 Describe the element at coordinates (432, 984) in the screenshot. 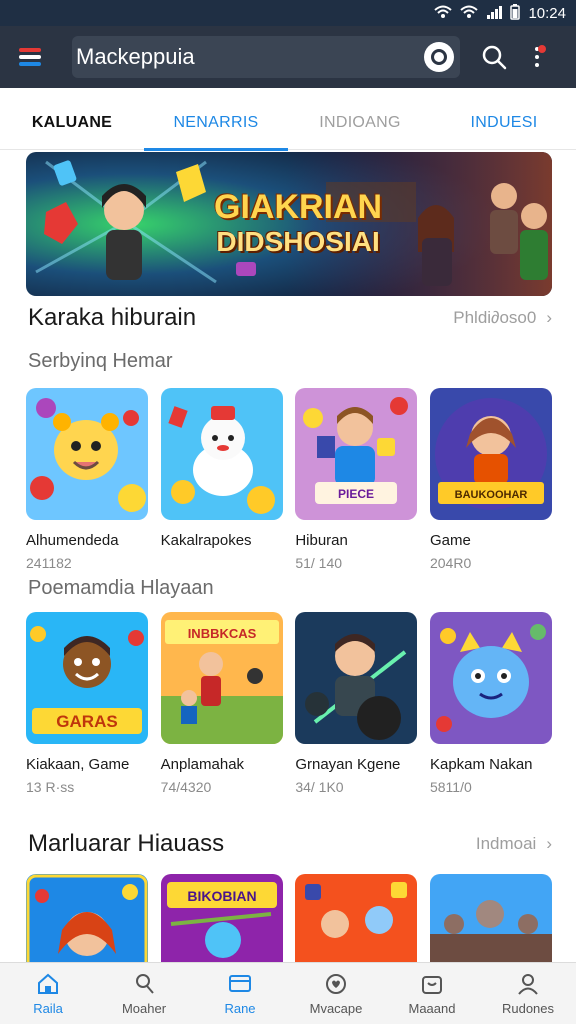

I see `bag-icon` at that location.